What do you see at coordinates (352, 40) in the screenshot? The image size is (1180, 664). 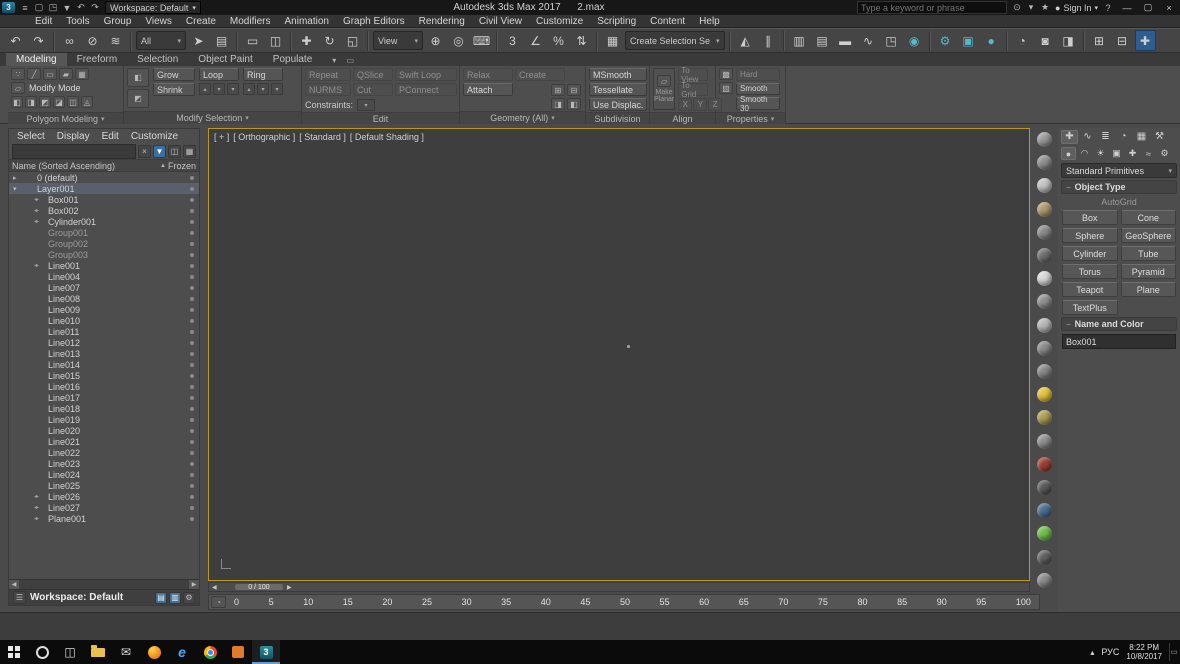 I see `select-and-scale-icon: ◱` at bounding box center [352, 40].